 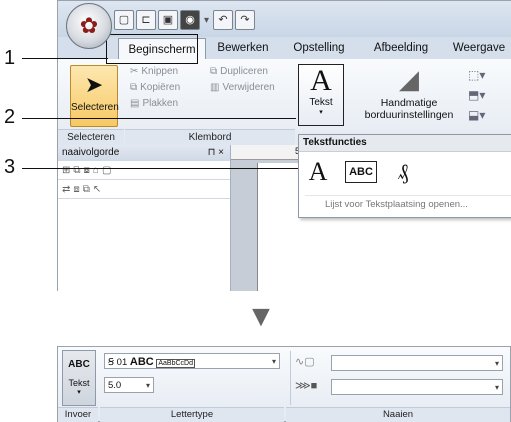 What do you see at coordinates (146, 20) in the screenshot?
I see `open-file-icon: ⊏` at bounding box center [146, 20].